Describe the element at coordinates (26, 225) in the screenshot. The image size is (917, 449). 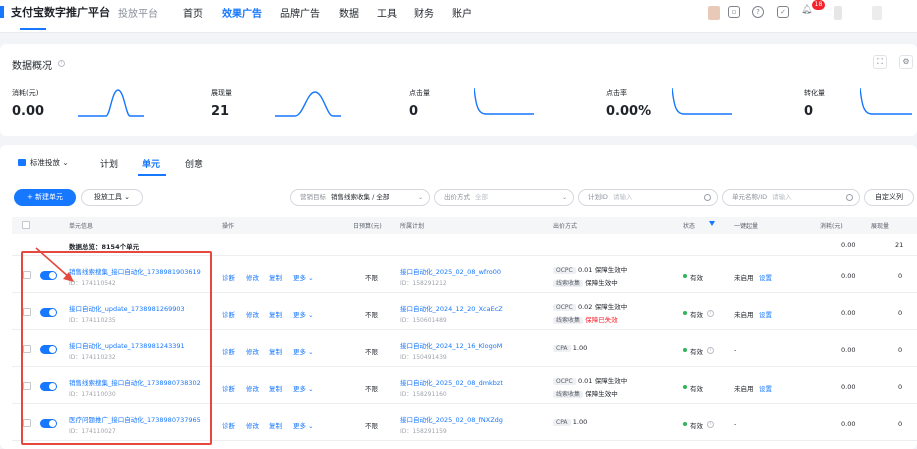
I see `select-all-checkbox` at that location.